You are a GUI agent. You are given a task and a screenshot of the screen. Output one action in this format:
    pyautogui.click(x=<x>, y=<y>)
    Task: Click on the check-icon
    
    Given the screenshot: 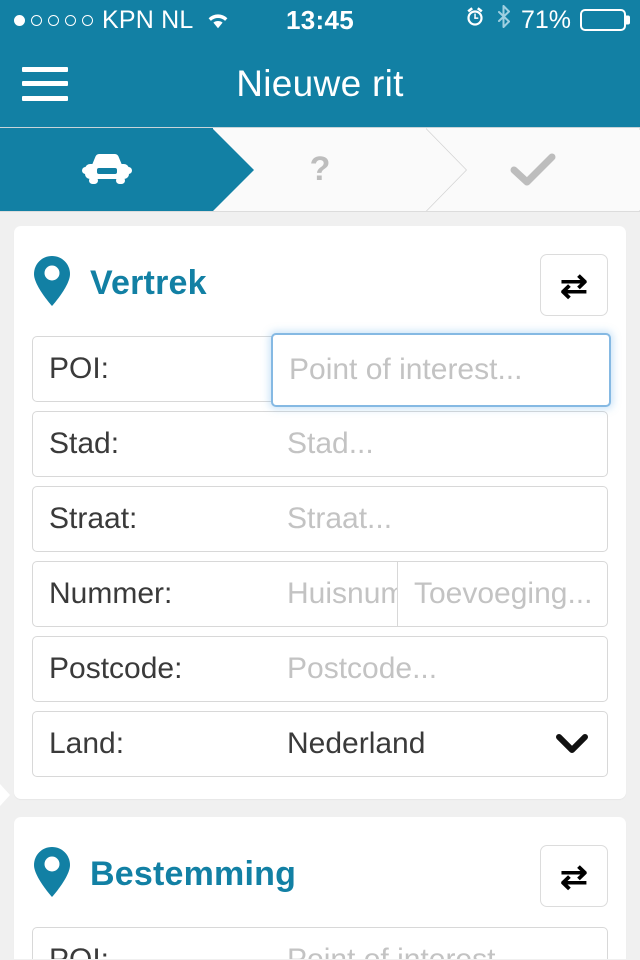 What is the action you would take?
    pyautogui.click(x=533, y=170)
    